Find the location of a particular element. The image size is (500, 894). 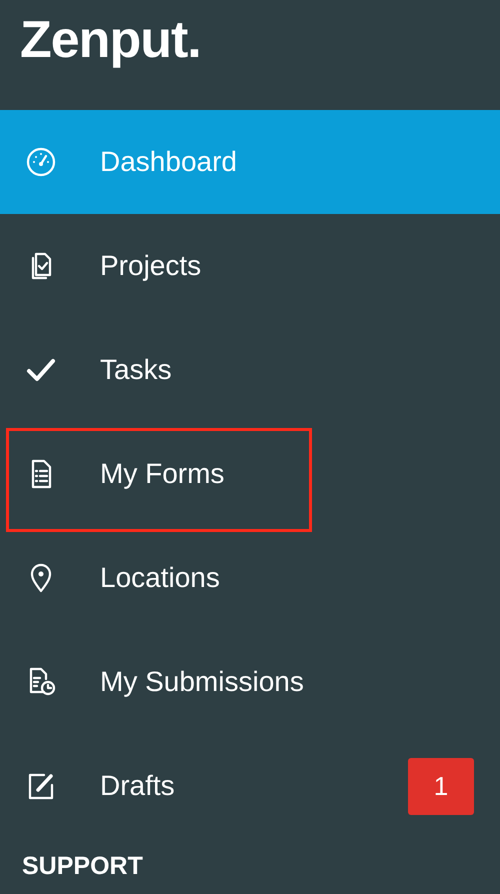

nav-item: Drafts 1 is located at coordinates (250, 786).